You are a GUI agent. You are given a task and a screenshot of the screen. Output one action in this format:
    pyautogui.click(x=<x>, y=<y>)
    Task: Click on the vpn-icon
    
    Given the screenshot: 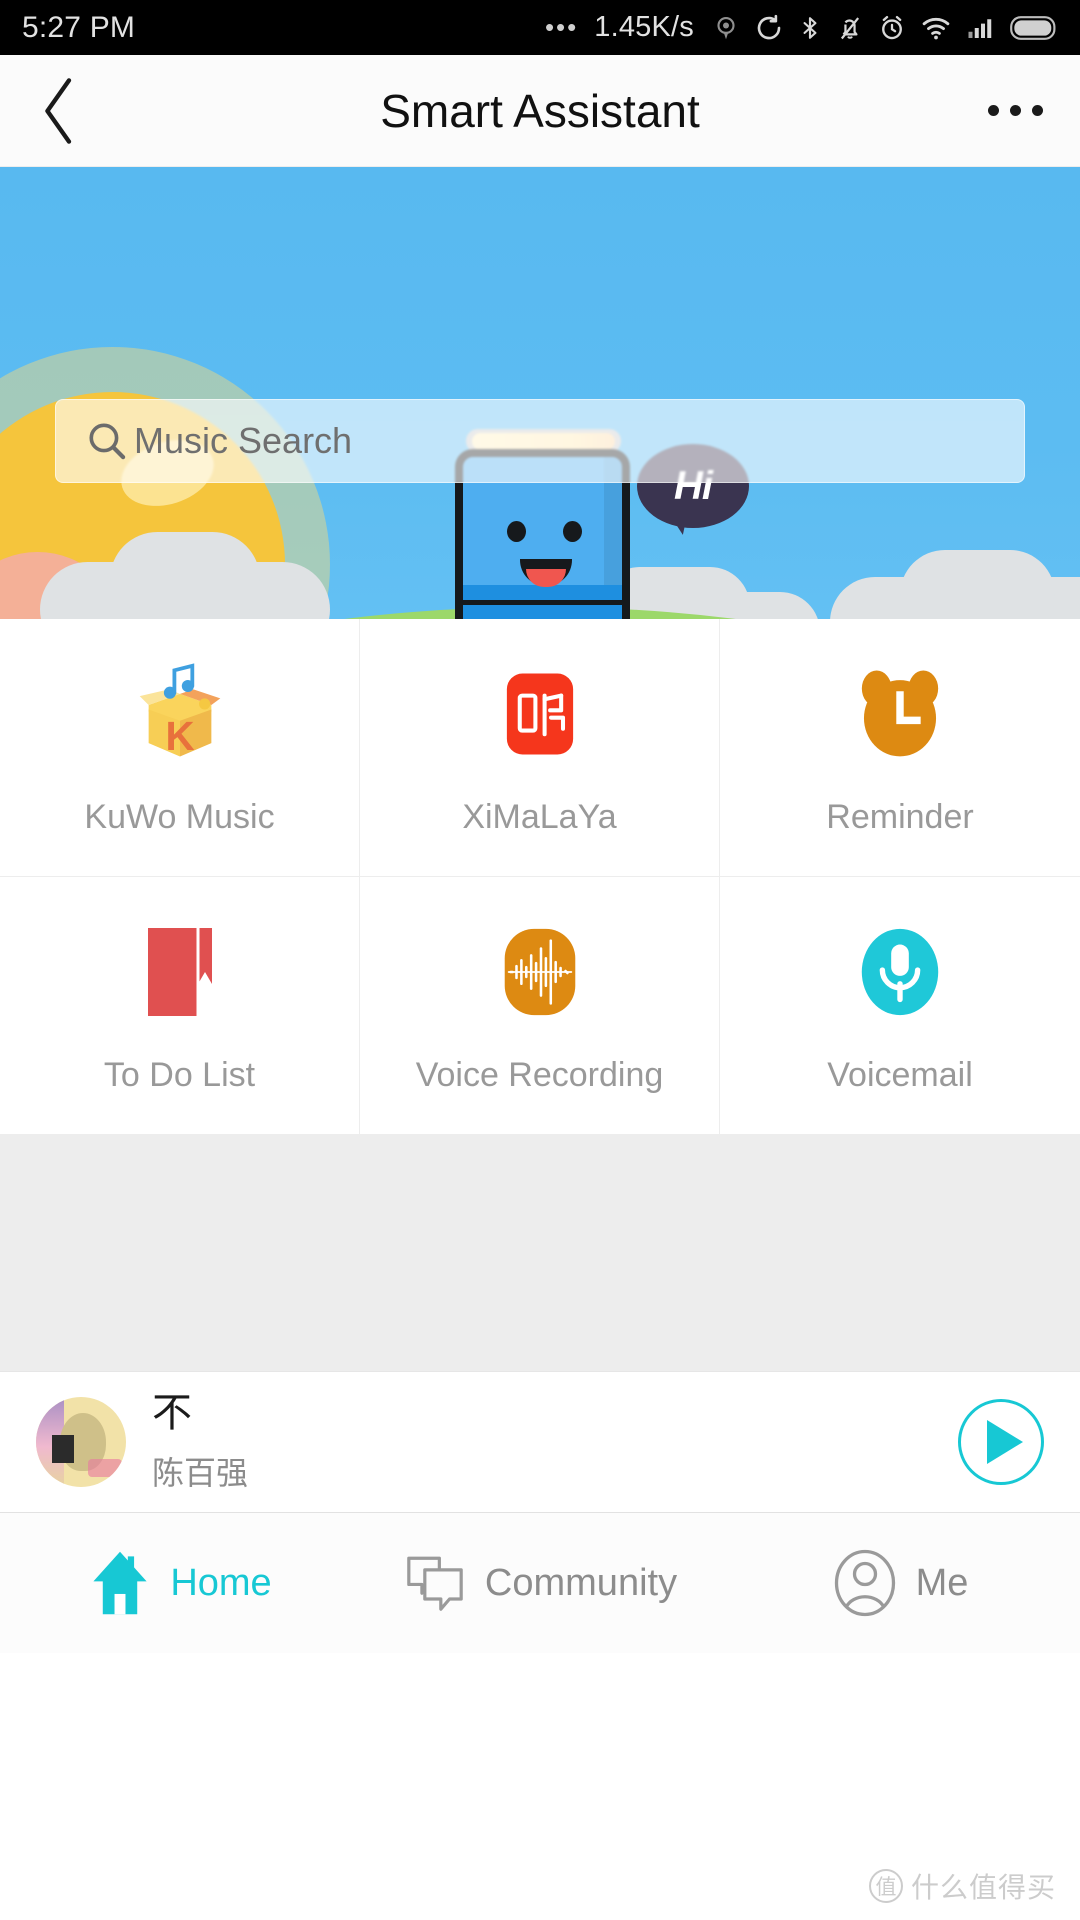 What is the action you would take?
    pyautogui.click(x=726, y=27)
    